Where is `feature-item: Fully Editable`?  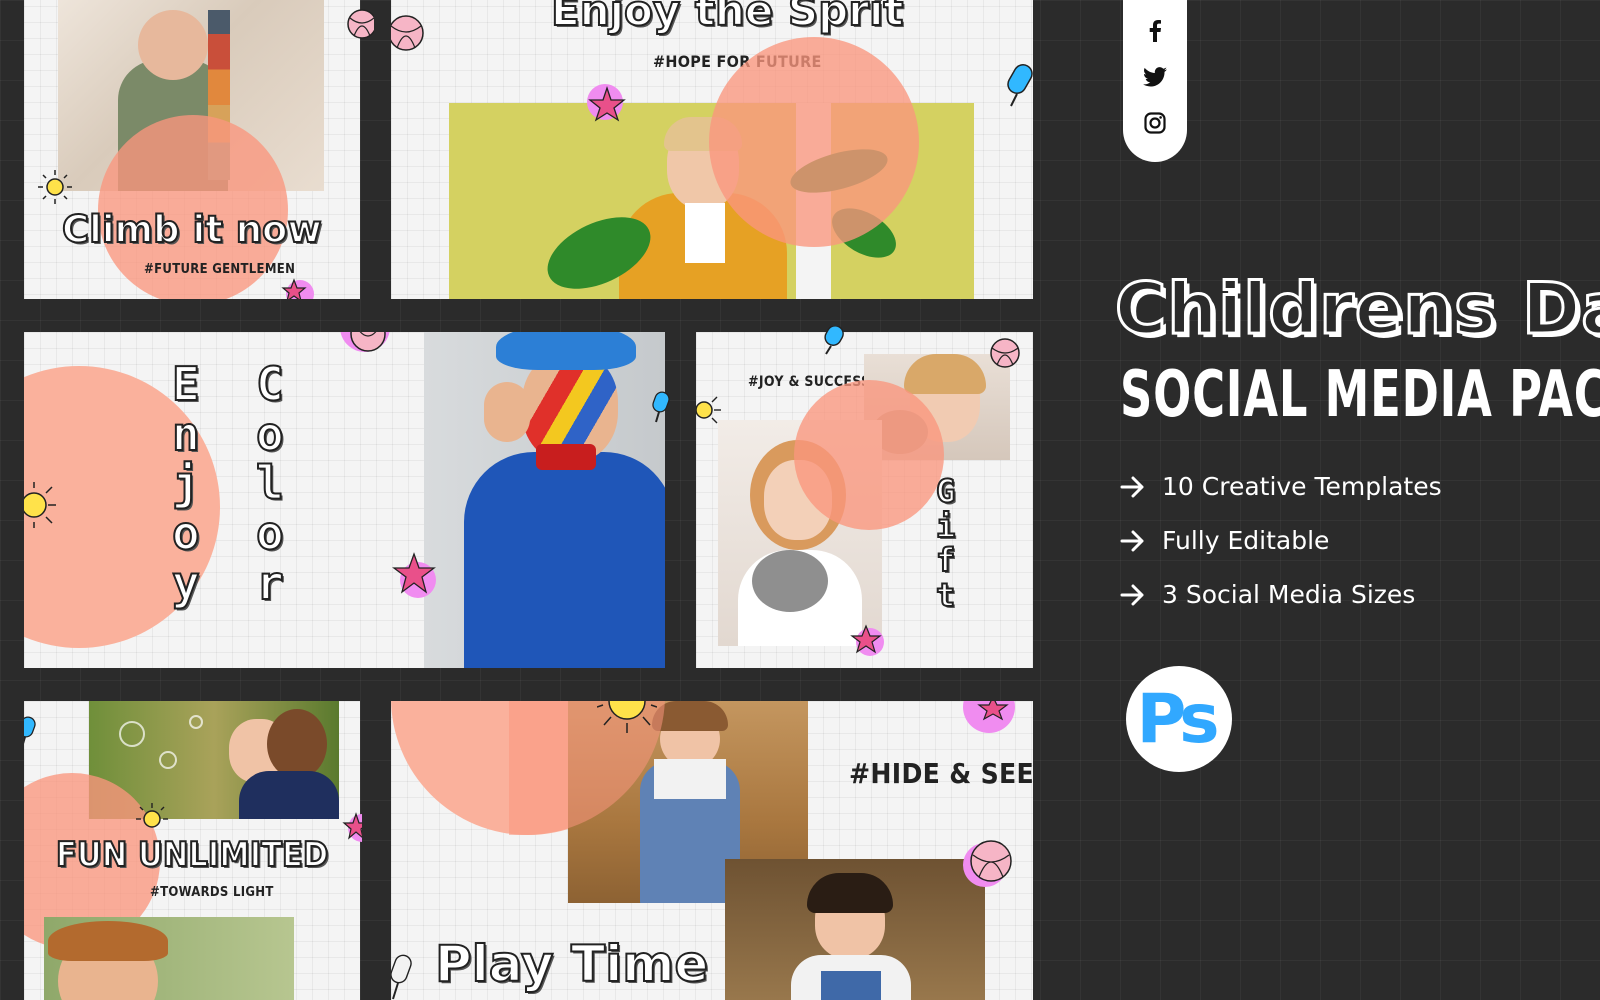 feature-item: Fully Editable is located at coordinates (1224, 540).